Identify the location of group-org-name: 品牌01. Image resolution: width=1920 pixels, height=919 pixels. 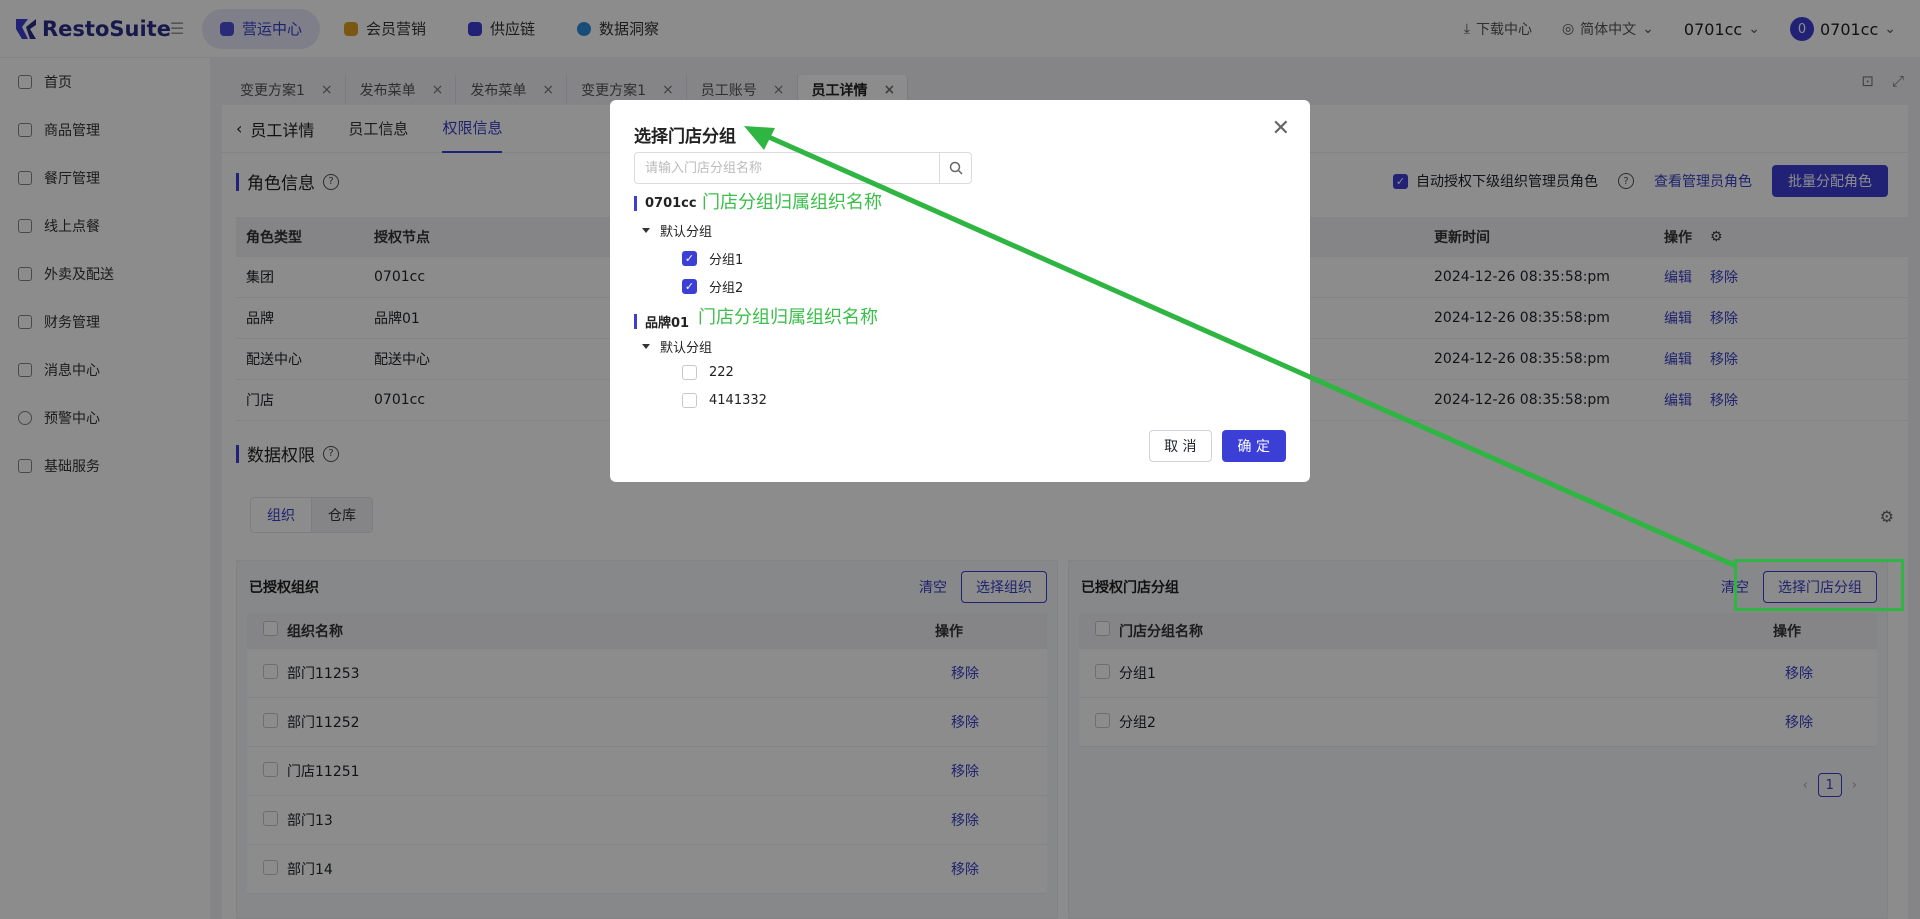
(667, 323).